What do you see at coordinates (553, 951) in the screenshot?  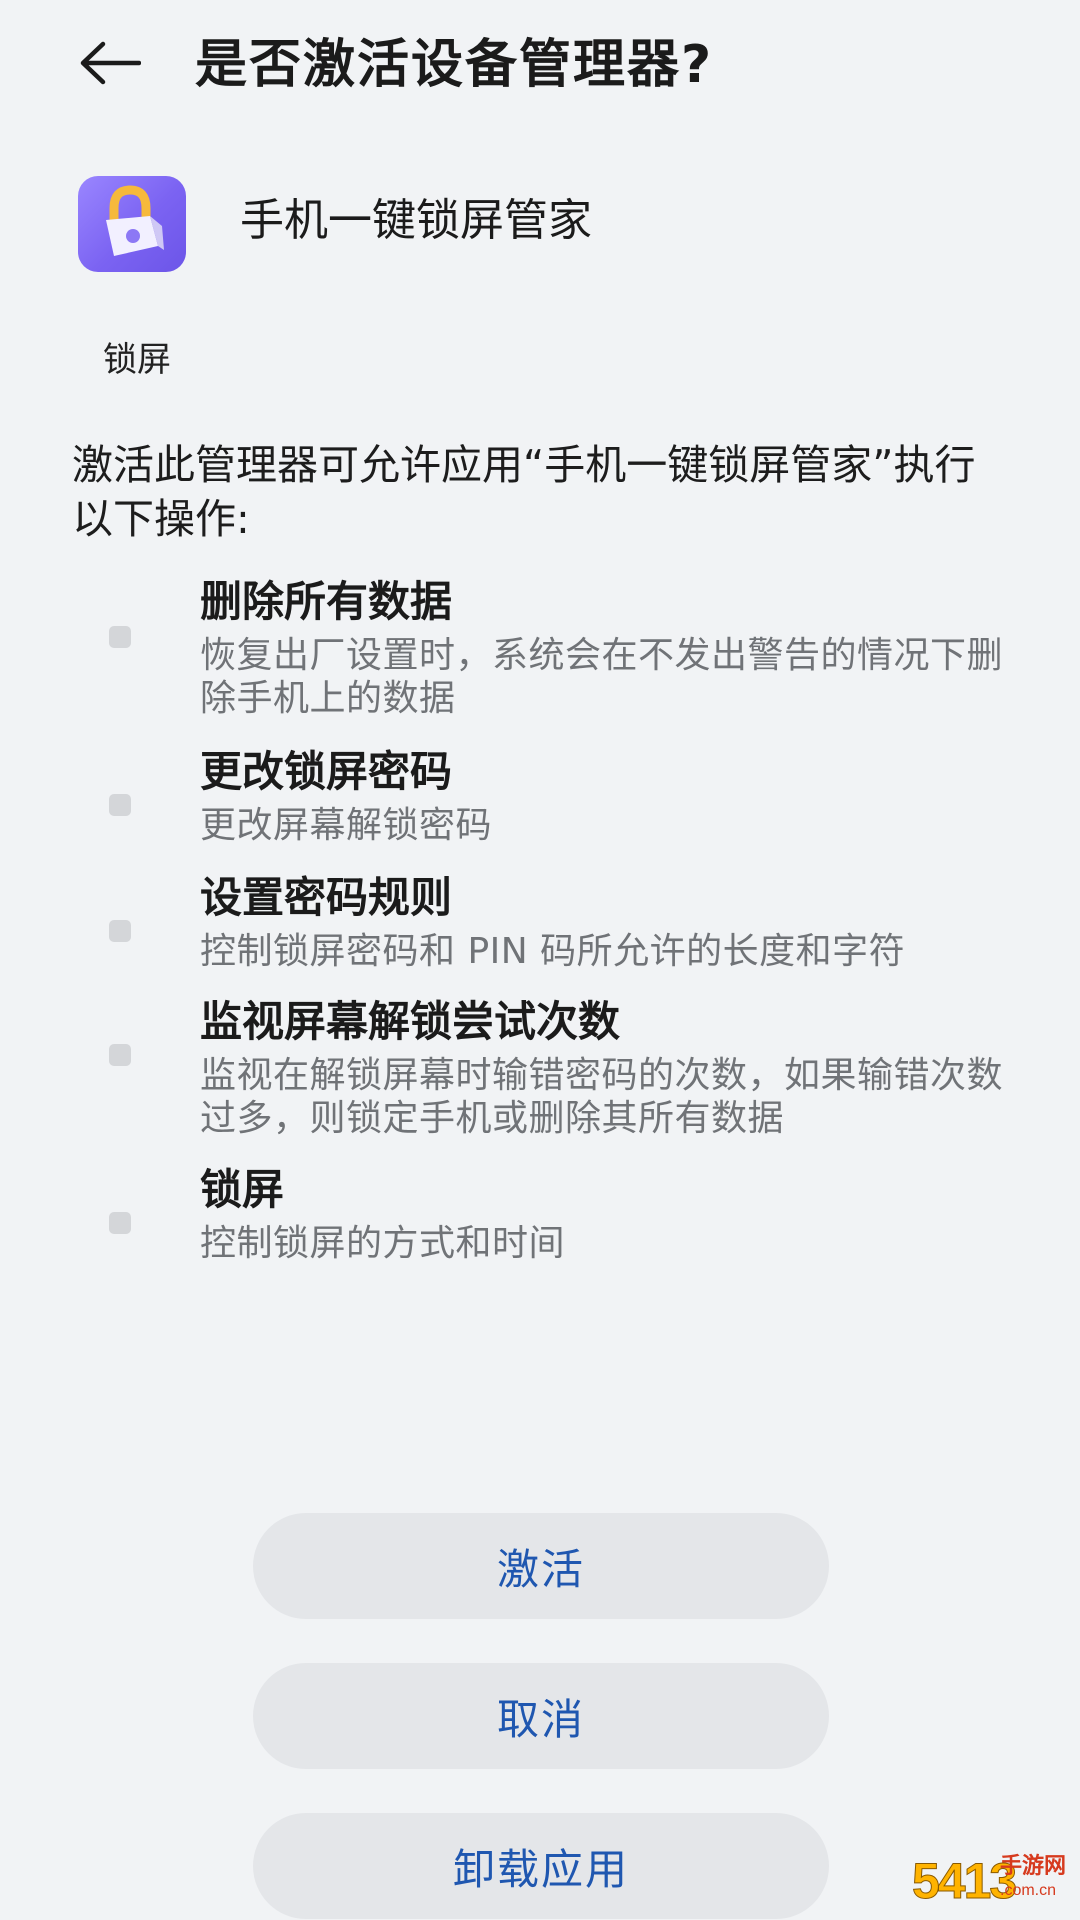 I see `permission-description: 控制锁屏密码和 PIN 码所允许的长度和字符` at bounding box center [553, 951].